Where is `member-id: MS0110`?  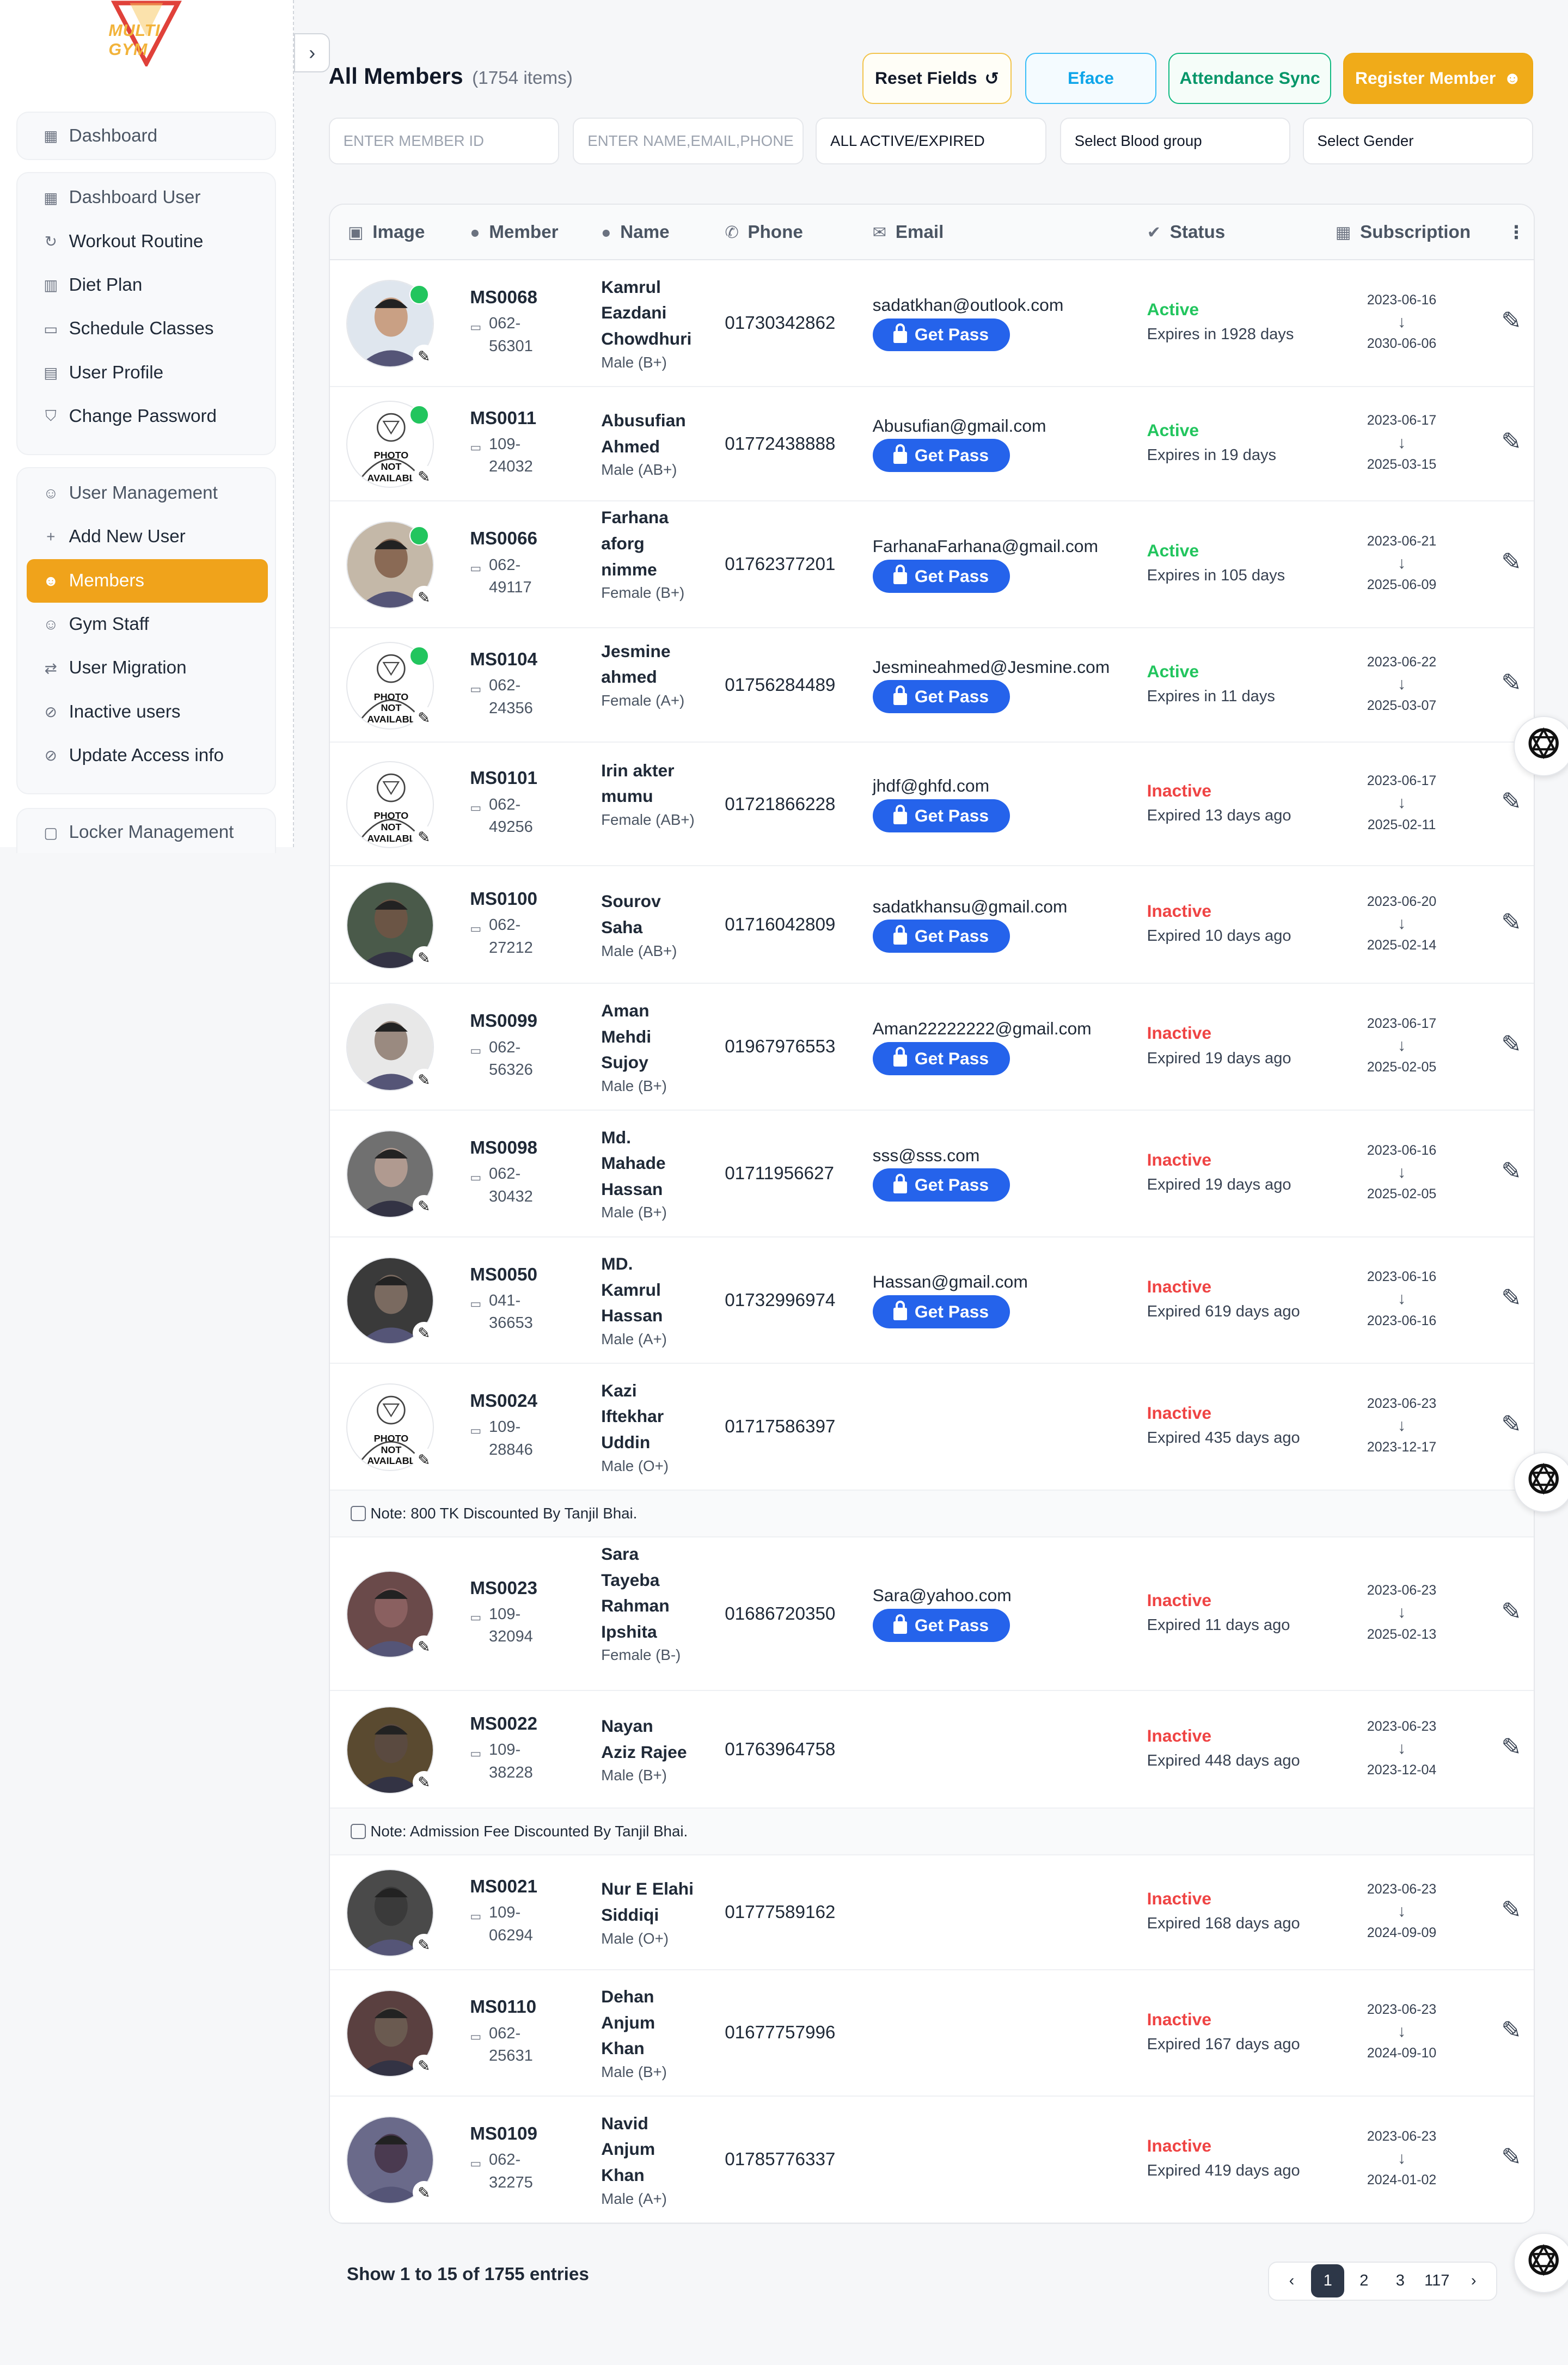 member-id: MS0110 is located at coordinates (522, 2008).